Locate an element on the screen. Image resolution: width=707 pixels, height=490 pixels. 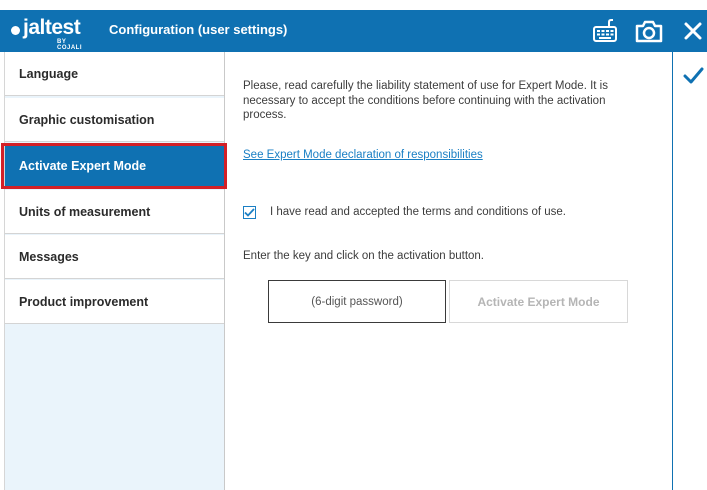
sidebar-item-graphic-customisation: Graphic customisation is located at coordinates (114, 120).